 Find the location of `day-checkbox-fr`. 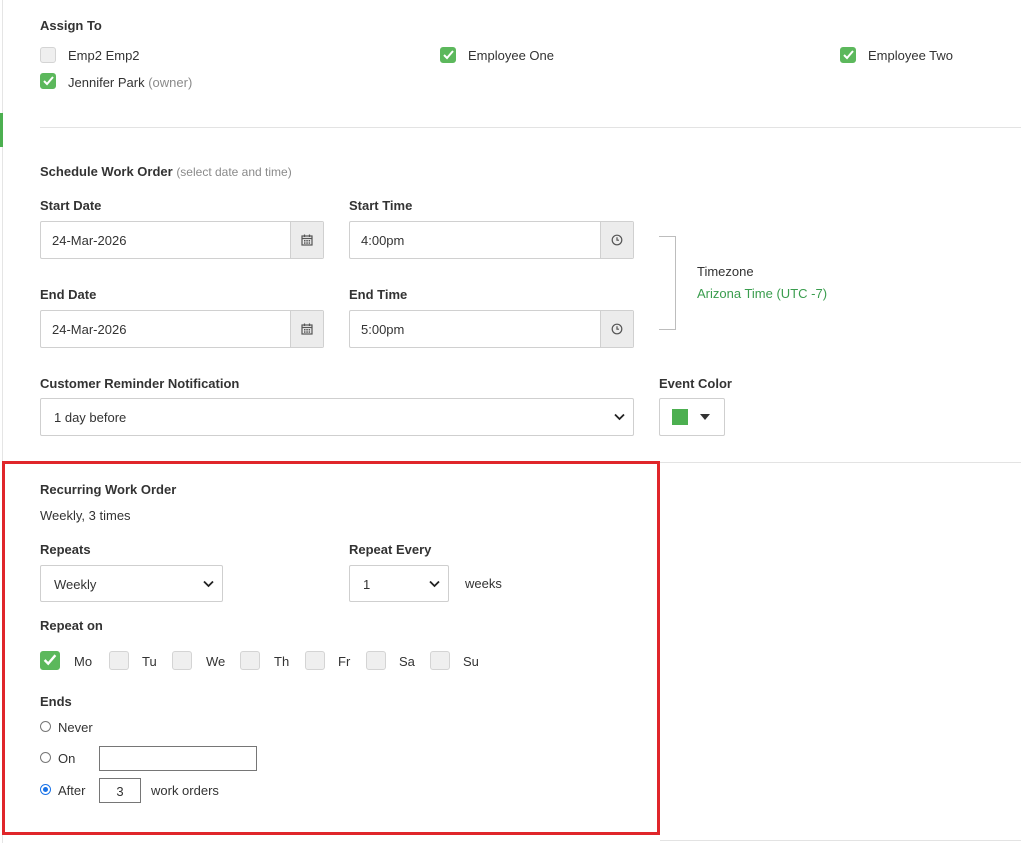

day-checkbox-fr is located at coordinates (315, 660).